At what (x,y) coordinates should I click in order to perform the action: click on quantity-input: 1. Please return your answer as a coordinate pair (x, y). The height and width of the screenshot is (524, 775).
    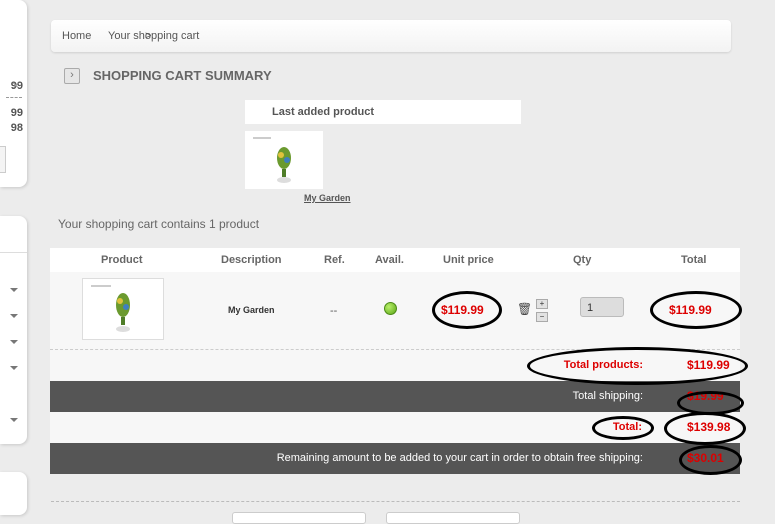
    Looking at the image, I should click on (602, 307).